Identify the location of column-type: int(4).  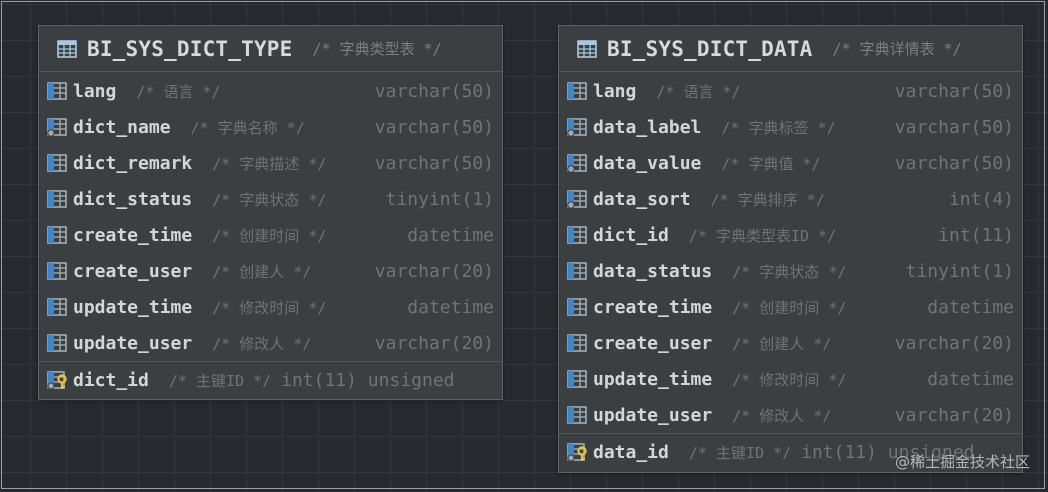
(981, 199).